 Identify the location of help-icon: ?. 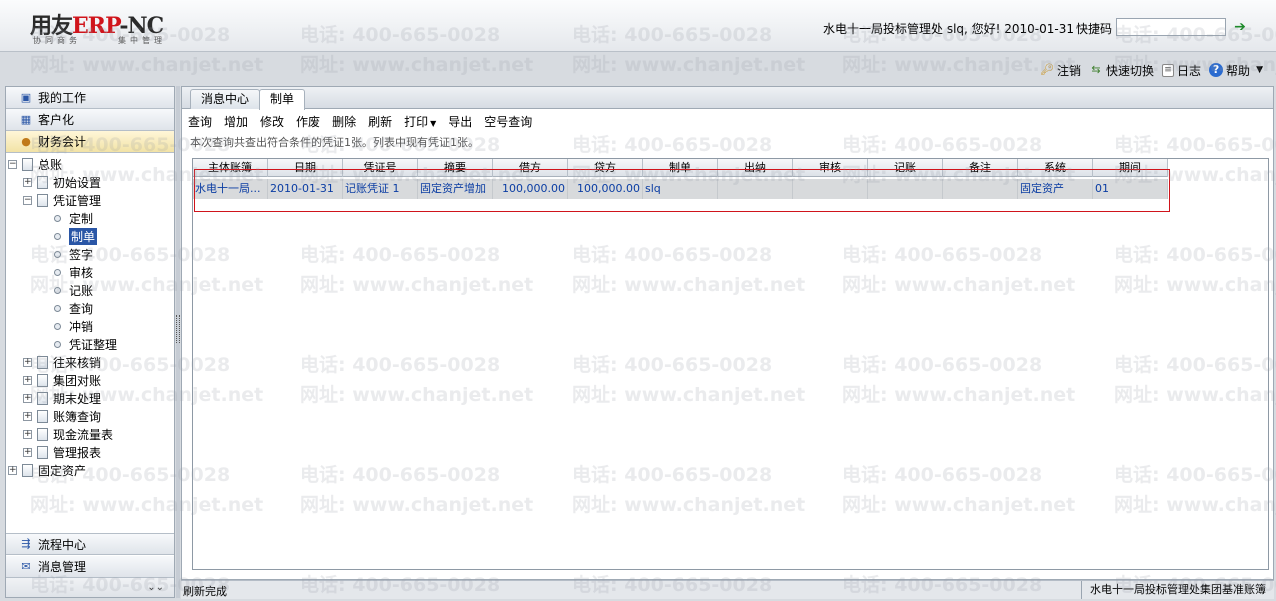
(1216, 70).